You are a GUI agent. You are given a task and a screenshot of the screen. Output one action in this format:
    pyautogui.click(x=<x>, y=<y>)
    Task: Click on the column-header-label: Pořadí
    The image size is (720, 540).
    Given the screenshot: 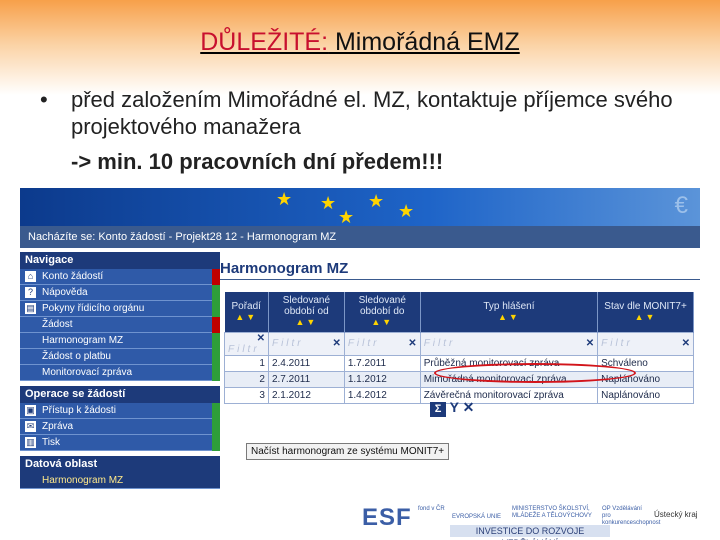 What is the action you would take?
    pyautogui.click(x=246, y=306)
    